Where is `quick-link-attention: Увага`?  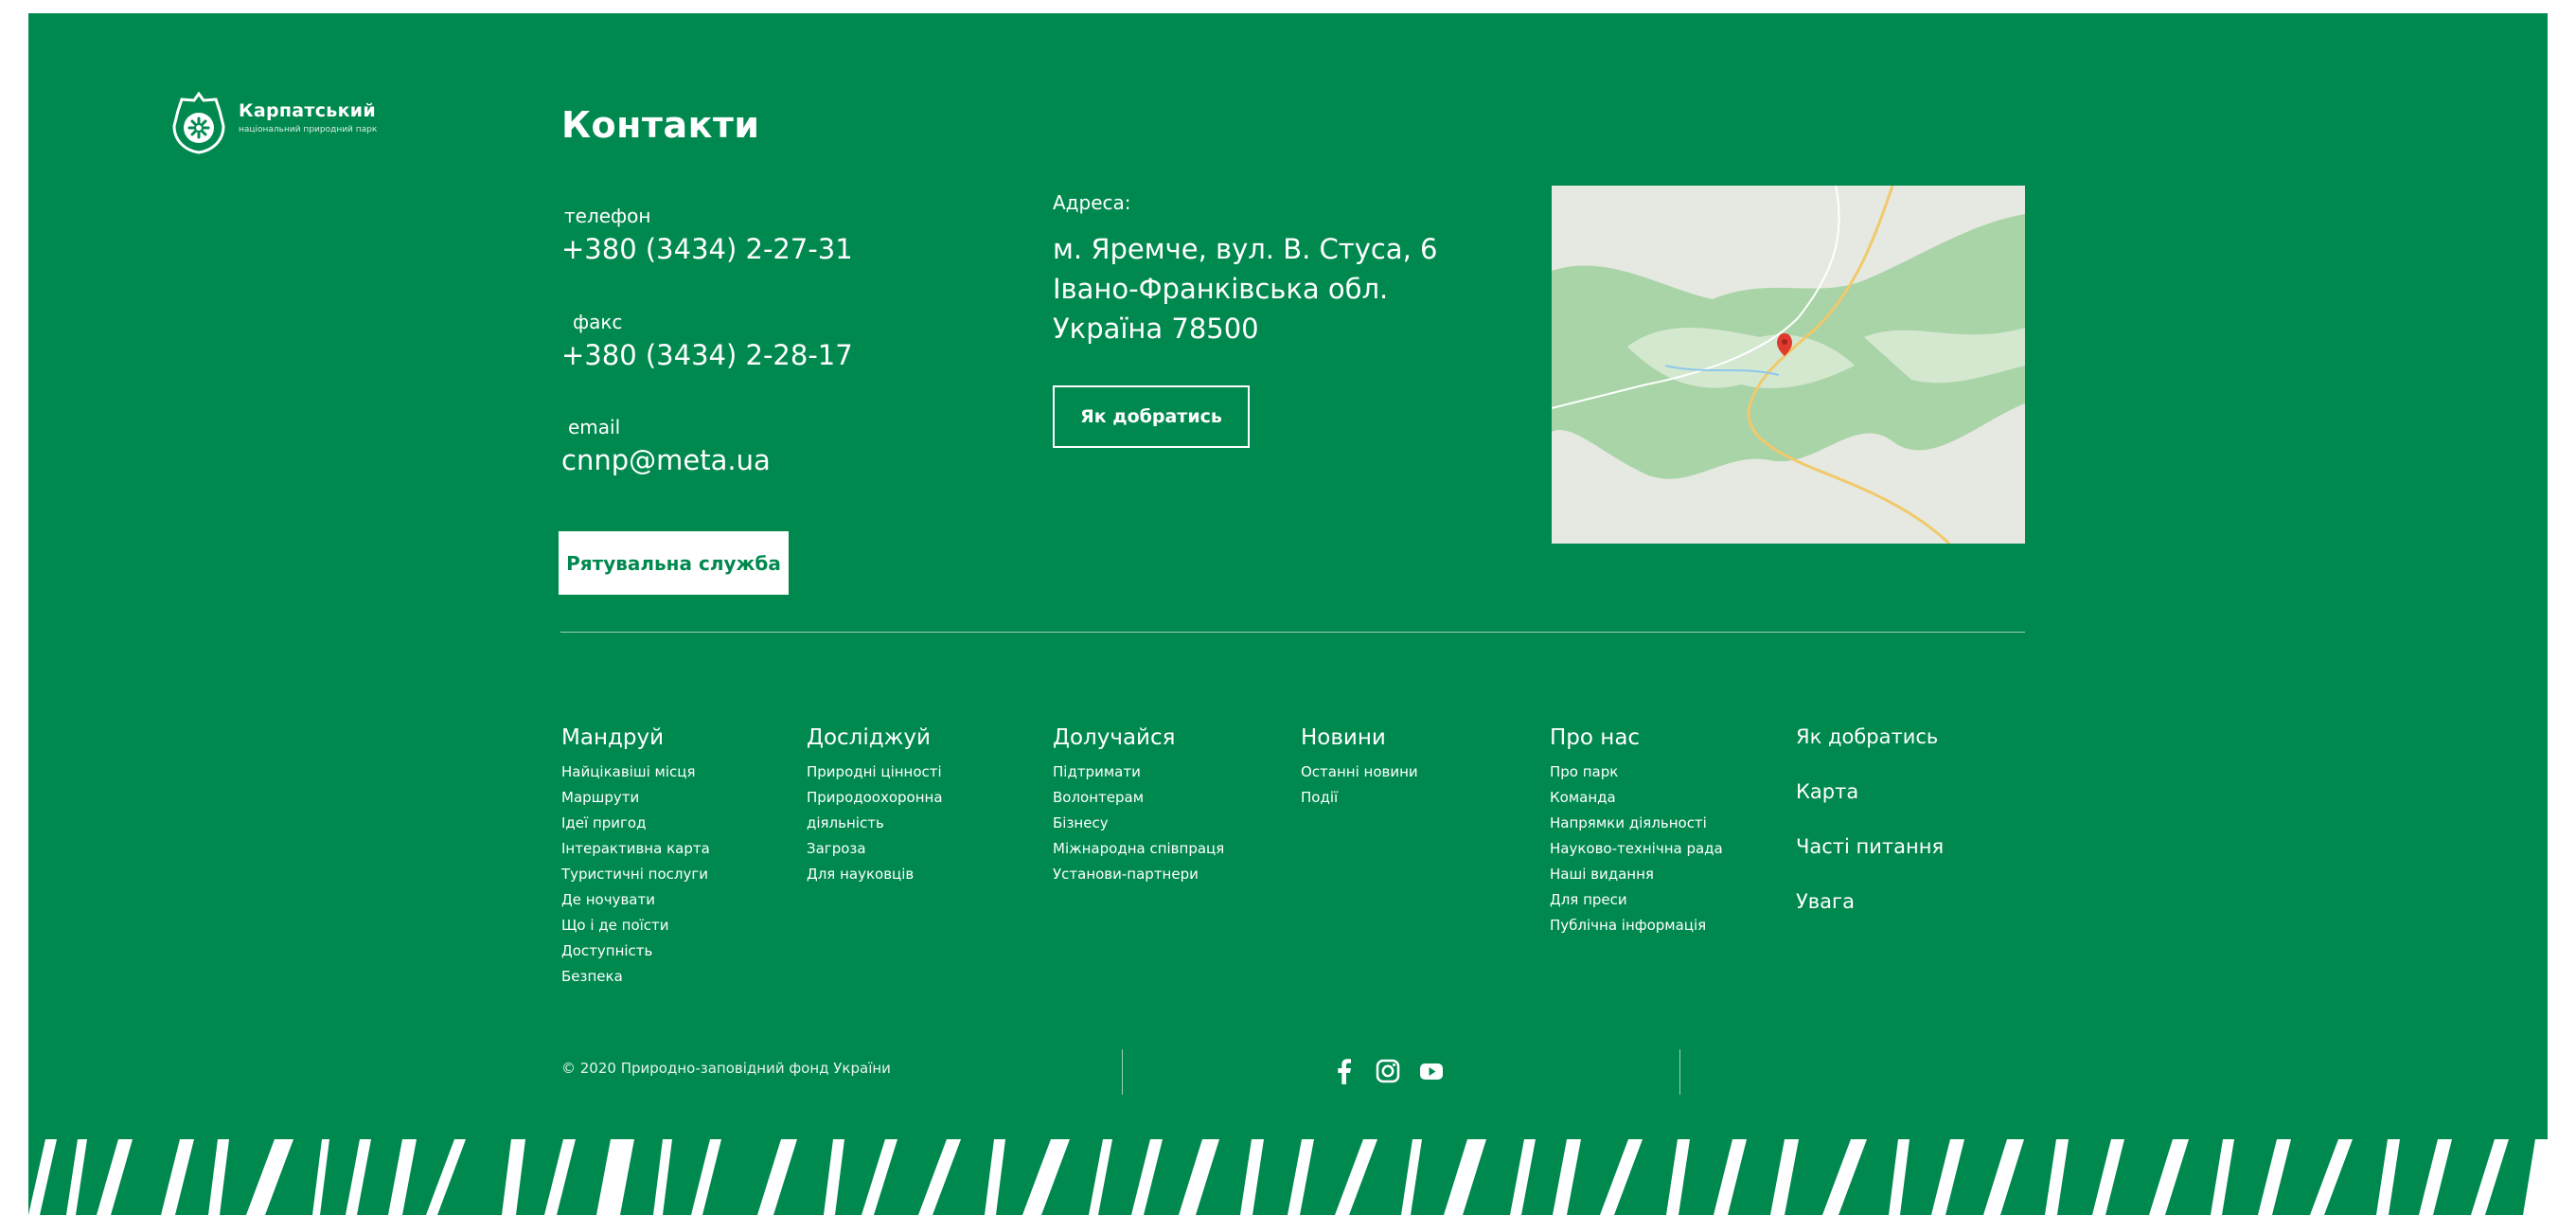 quick-link-attention: Увага is located at coordinates (1825, 901).